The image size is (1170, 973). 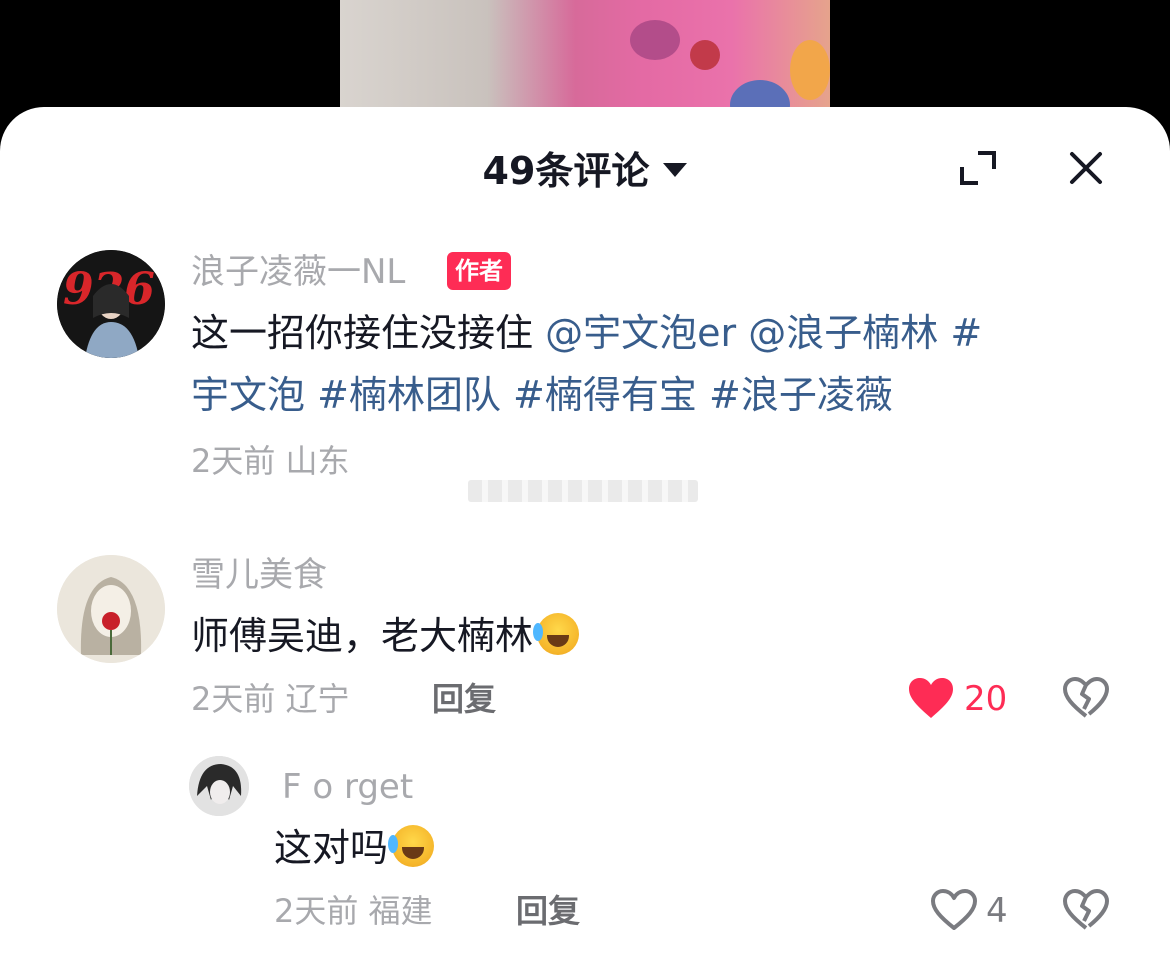 What do you see at coordinates (954, 910) in the screenshot?
I see `heart-outline-icon` at bounding box center [954, 910].